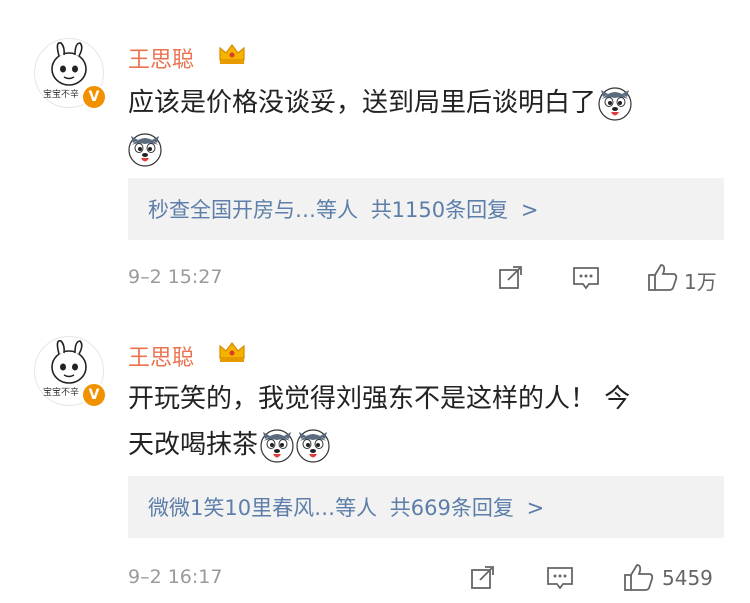 The height and width of the screenshot is (603, 750). I want to click on comment-icon, so click(560, 577).